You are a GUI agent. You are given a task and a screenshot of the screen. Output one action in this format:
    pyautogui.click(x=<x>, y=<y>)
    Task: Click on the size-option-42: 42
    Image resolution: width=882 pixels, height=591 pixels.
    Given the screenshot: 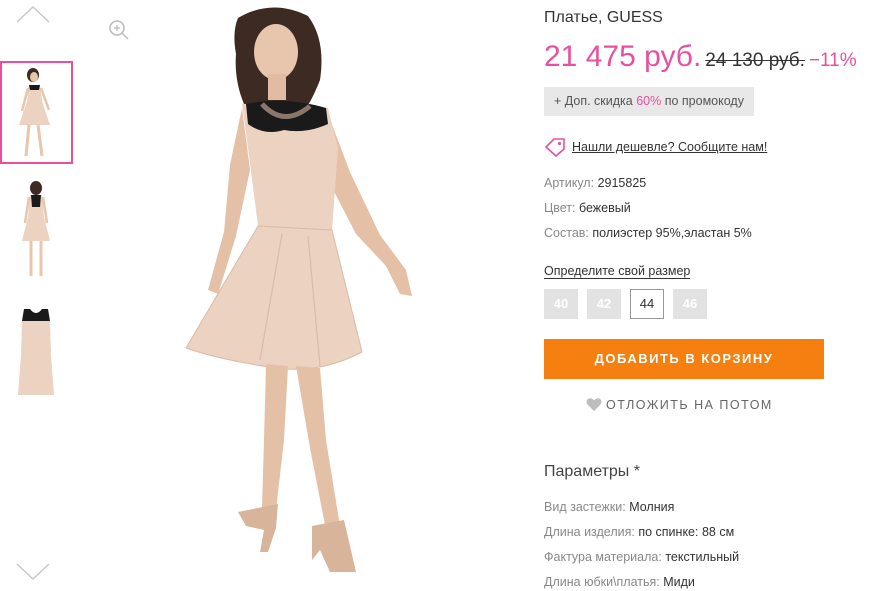 What is the action you would take?
    pyautogui.click(x=604, y=304)
    